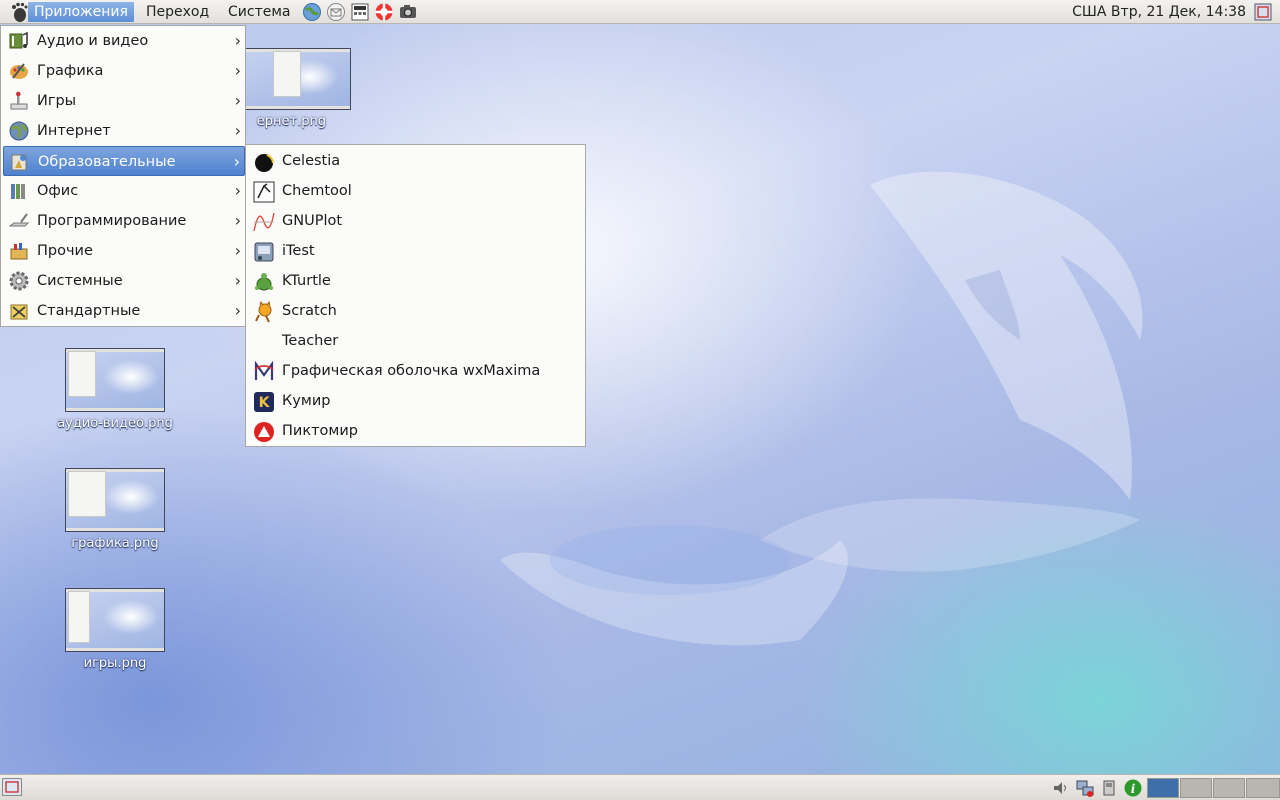  What do you see at coordinates (74, 131) in the screenshot?
I see `menu-item-label: Интернет` at bounding box center [74, 131].